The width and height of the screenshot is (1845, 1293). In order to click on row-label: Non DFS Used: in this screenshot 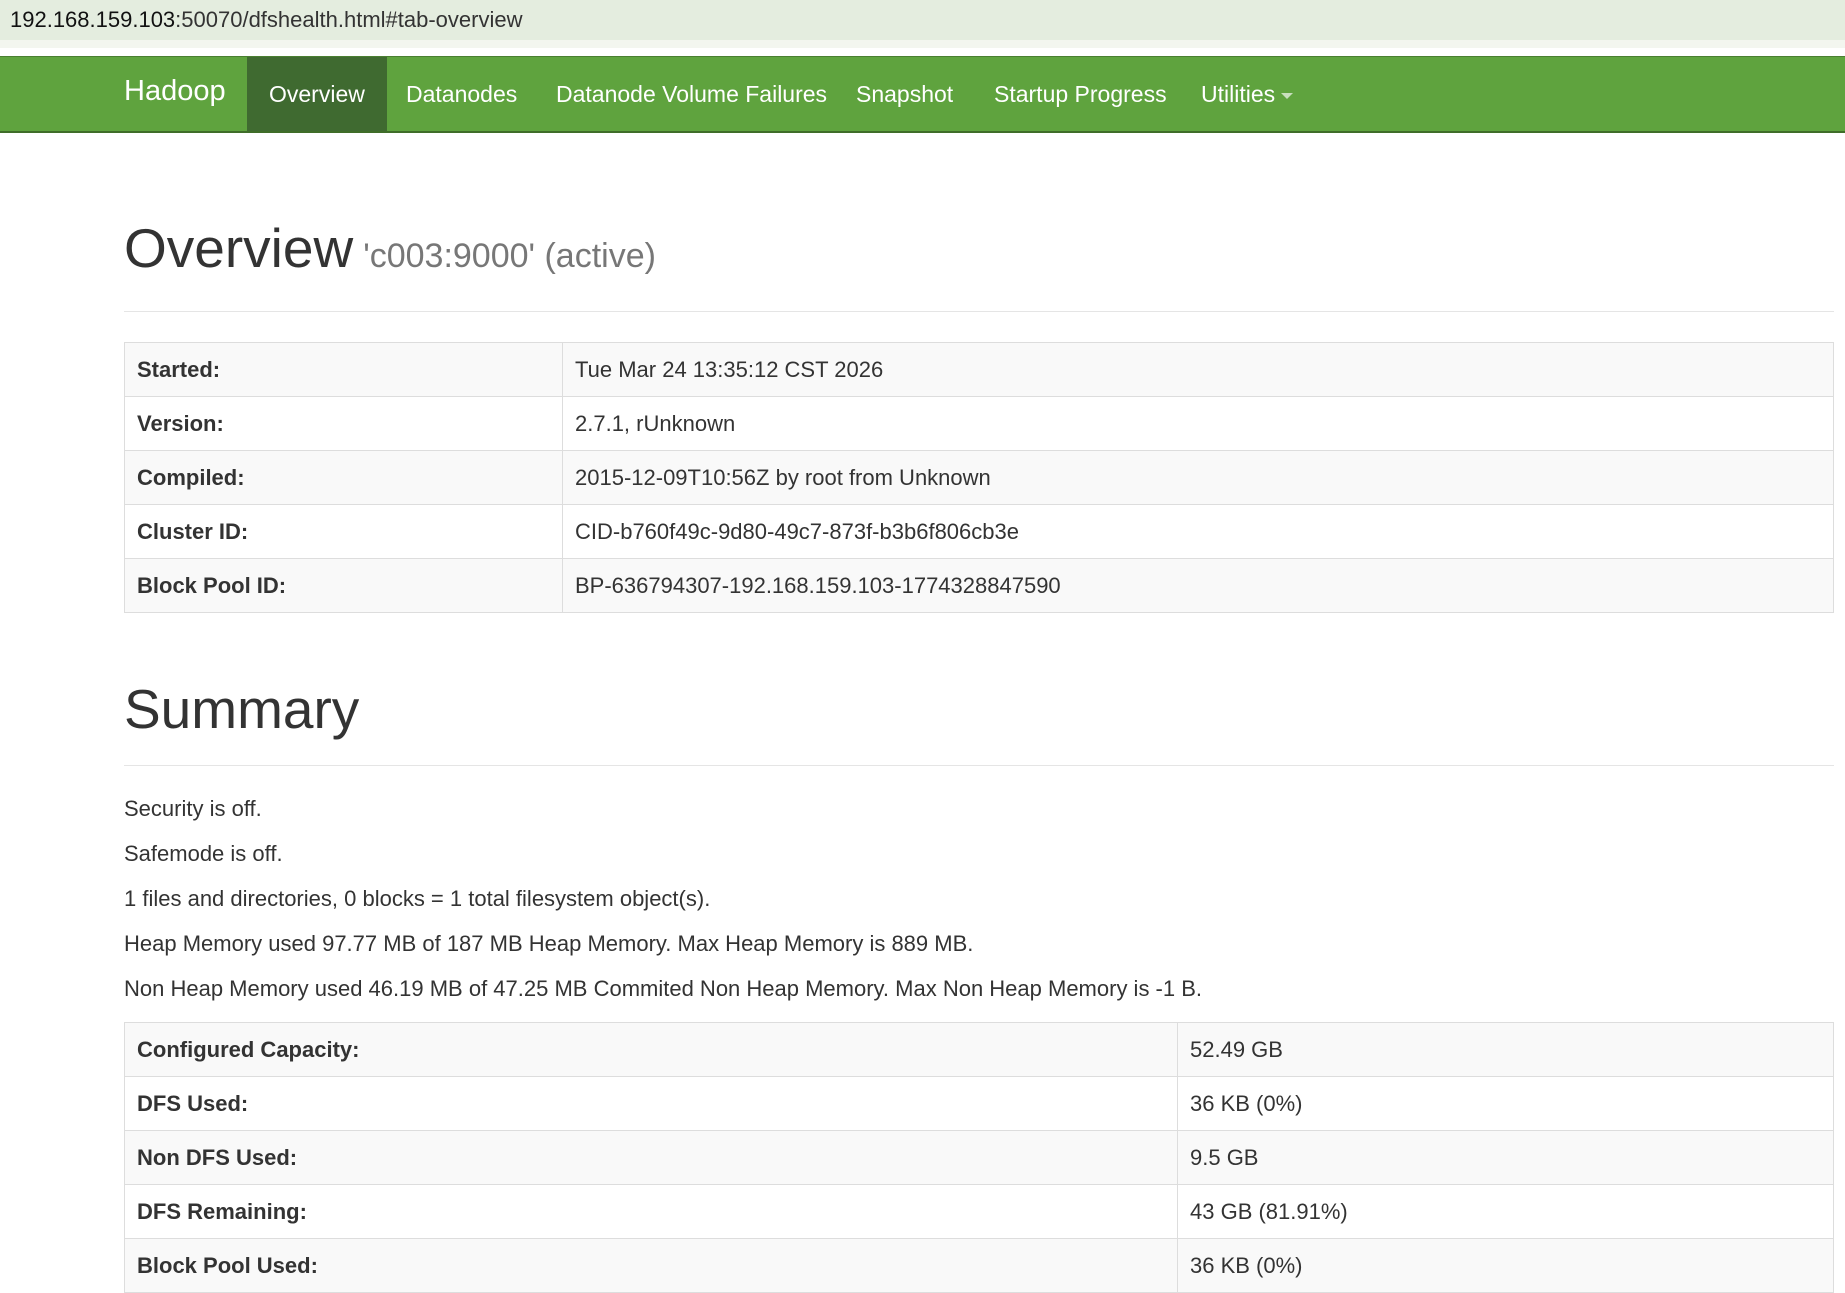, I will do `click(651, 1157)`.